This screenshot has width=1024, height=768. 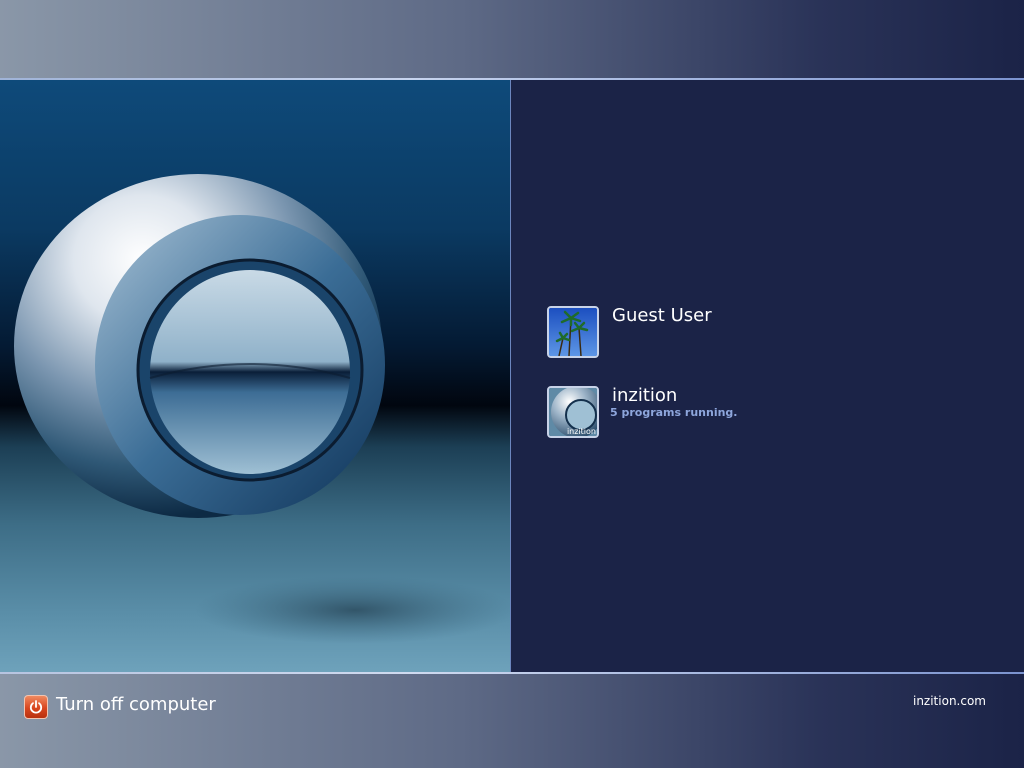 I want to click on user-tile-guest: Guest User, so click(x=747, y=333).